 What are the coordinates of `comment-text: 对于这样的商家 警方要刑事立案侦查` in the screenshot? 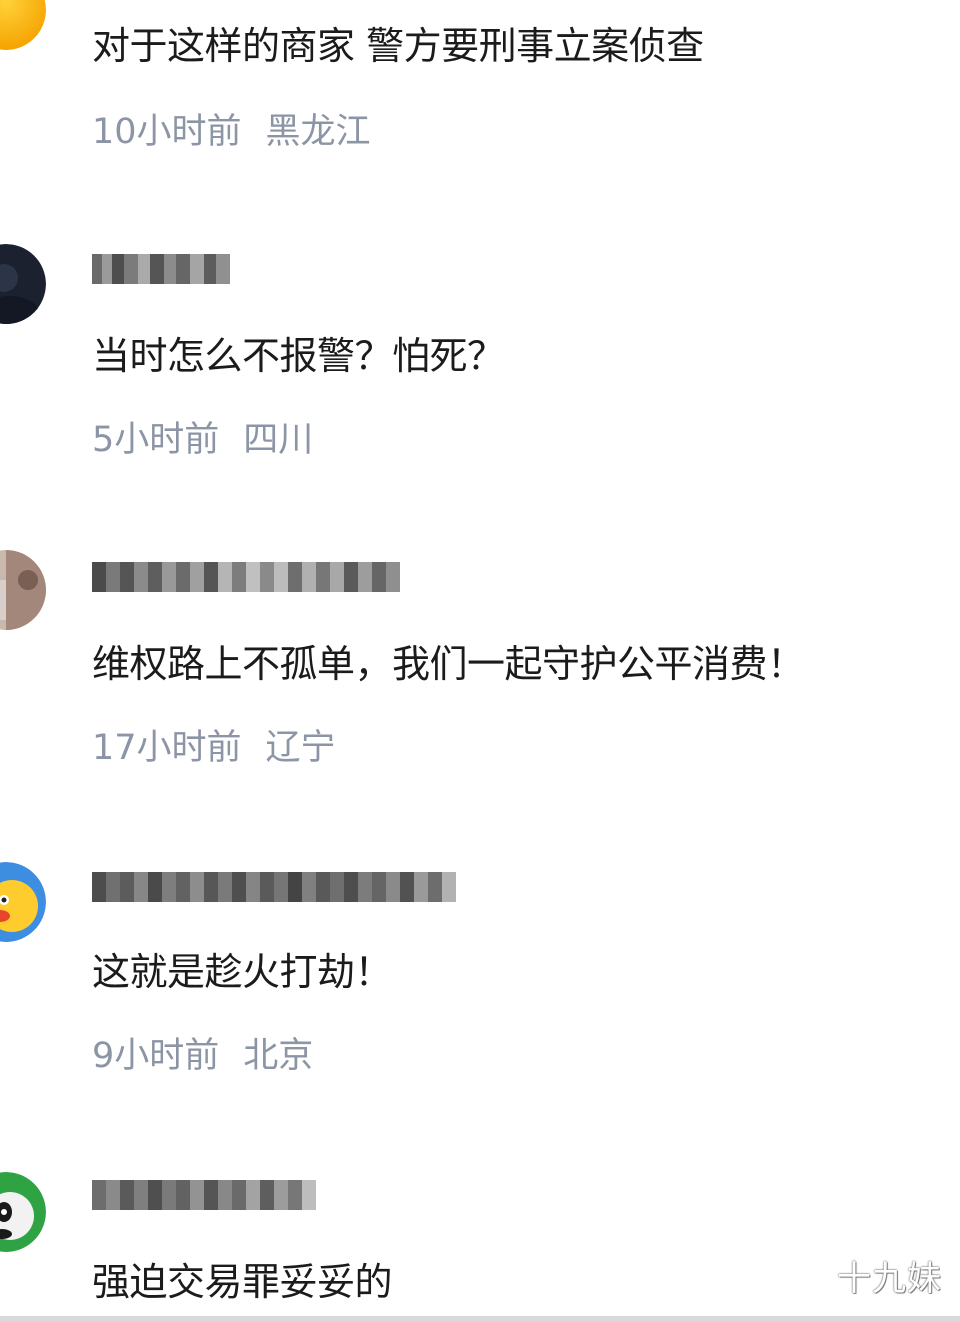 It's located at (398, 46).